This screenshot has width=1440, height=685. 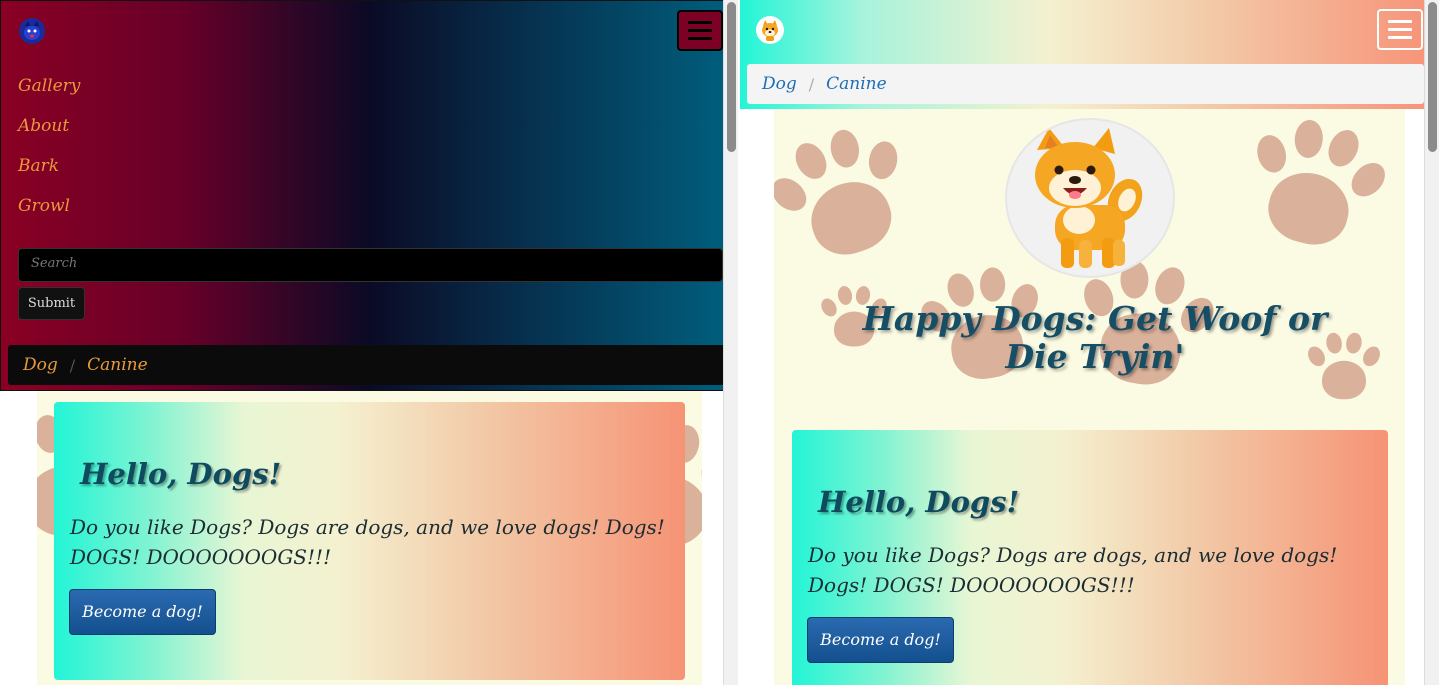 I want to click on dog-logo-icon, so click(x=32, y=31).